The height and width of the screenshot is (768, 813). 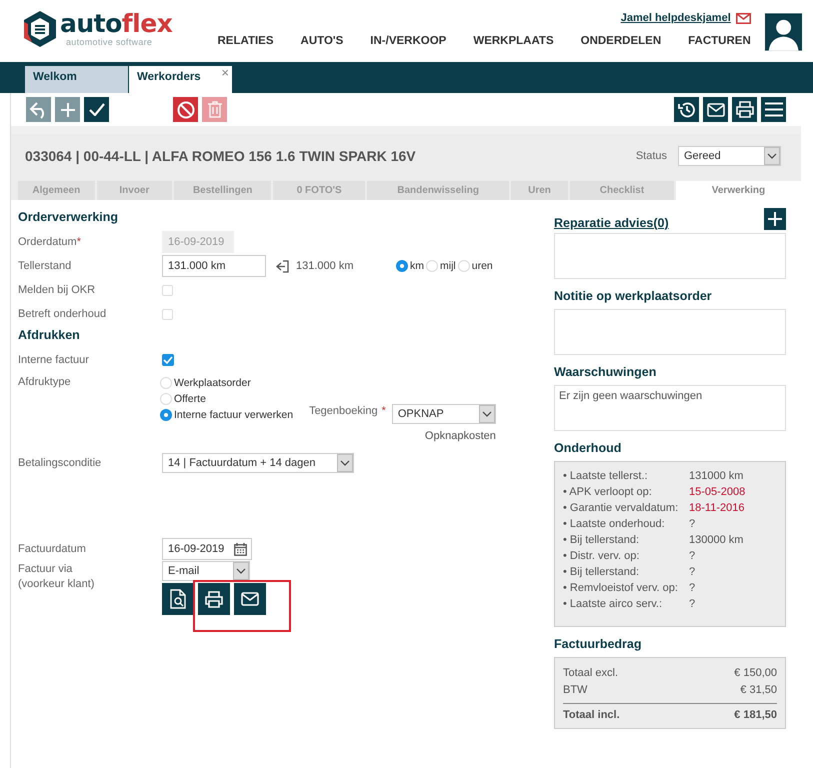 I want to click on checkbox, so click(x=168, y=360).